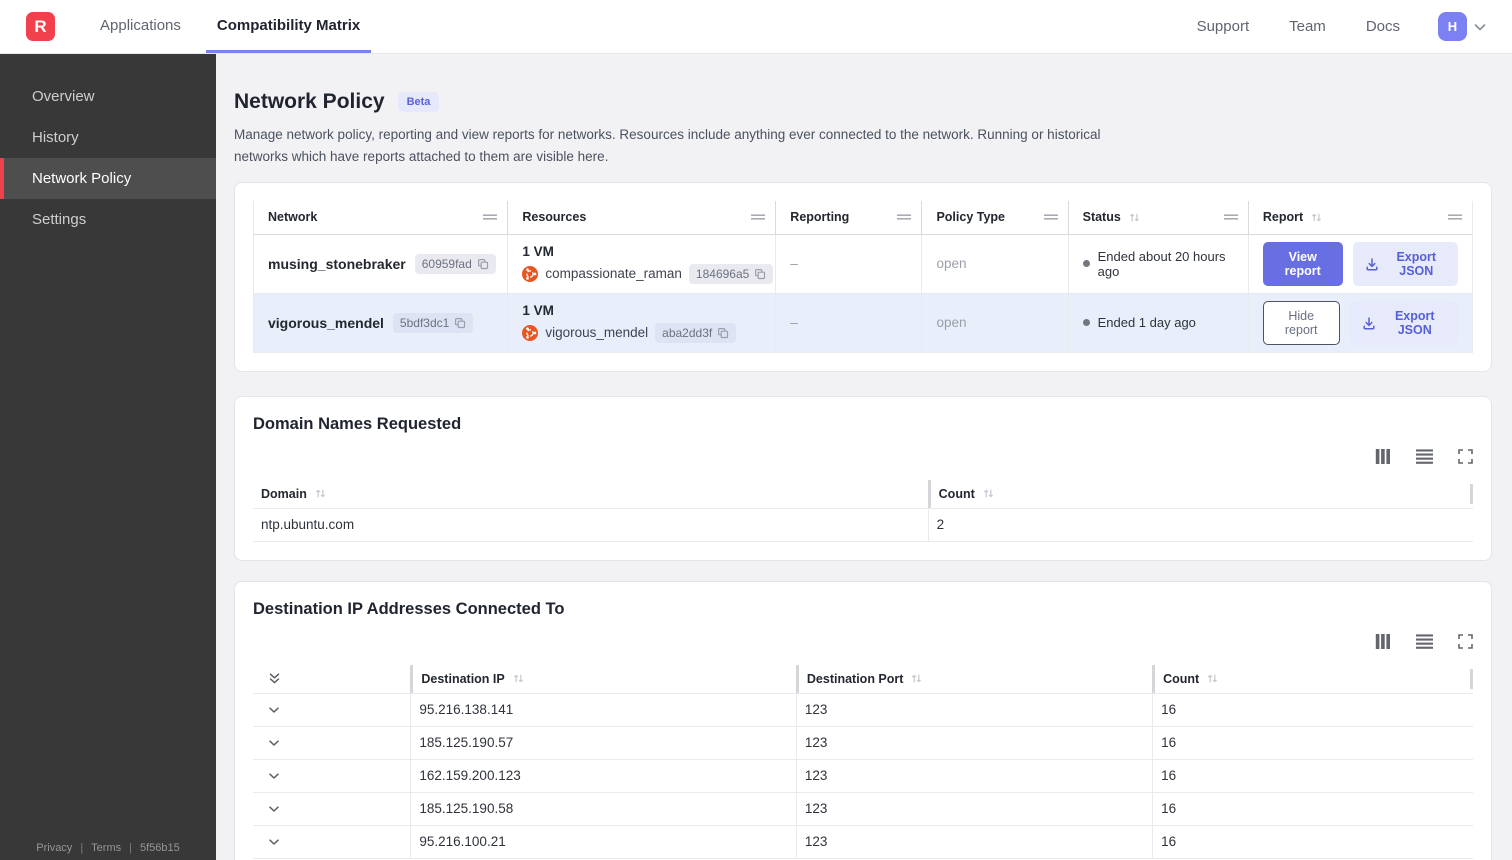 This screenshot has height=860, width=1512. I want to click on destination-row: 95.216.138.141 123 16, so click(863, 709).